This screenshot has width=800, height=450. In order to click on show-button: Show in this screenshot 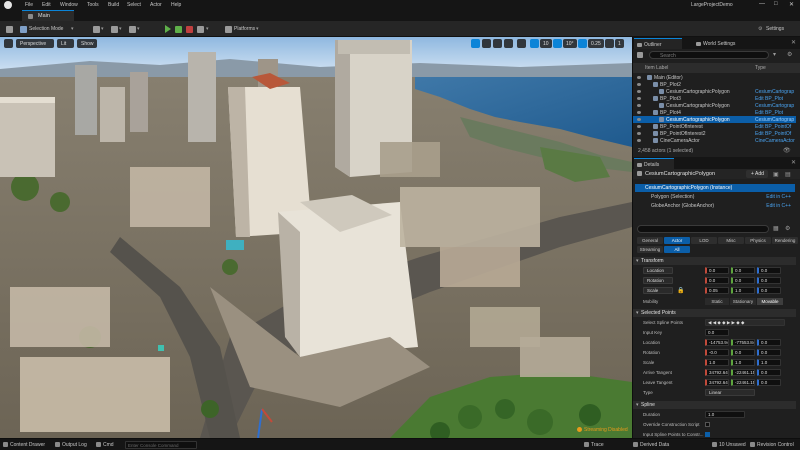, I will do `click(87, 43)`.